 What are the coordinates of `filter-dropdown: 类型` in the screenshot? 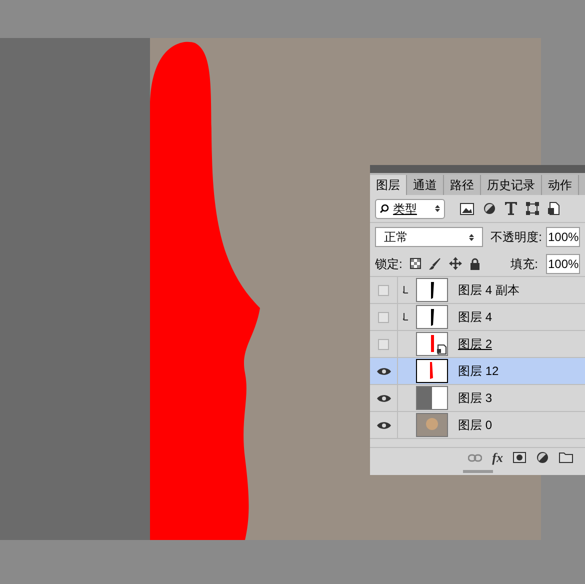 It's located at (410, 208).